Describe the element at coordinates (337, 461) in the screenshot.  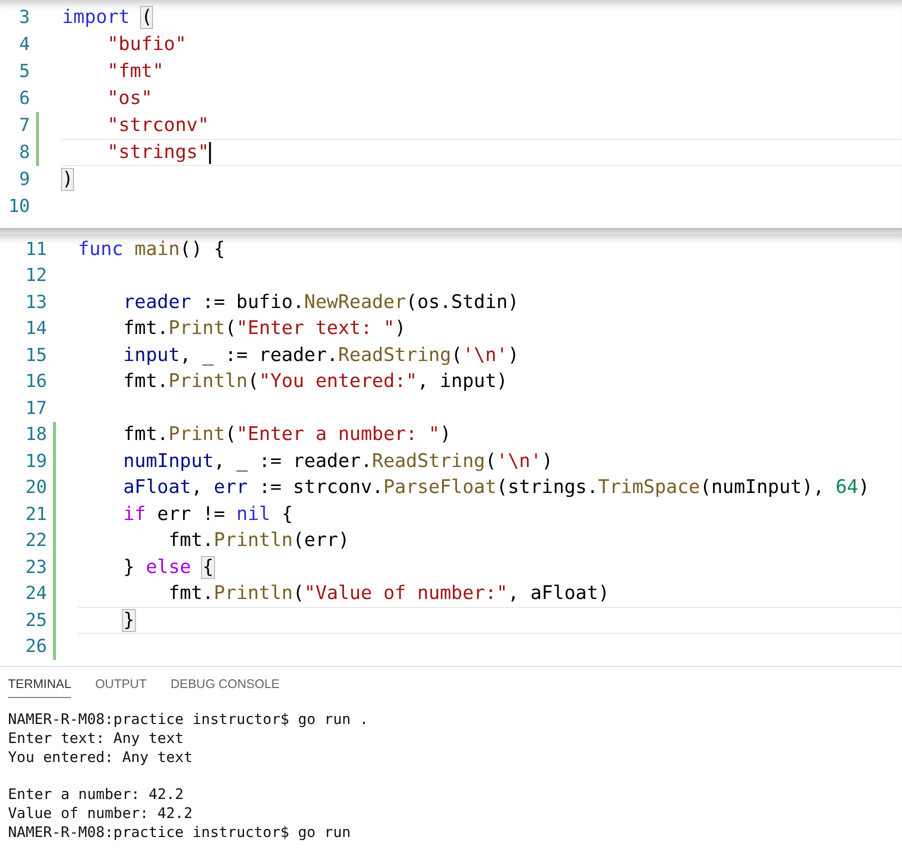
I see `code-line: numInput, _ := reader.ReadString('\n')` at that location.